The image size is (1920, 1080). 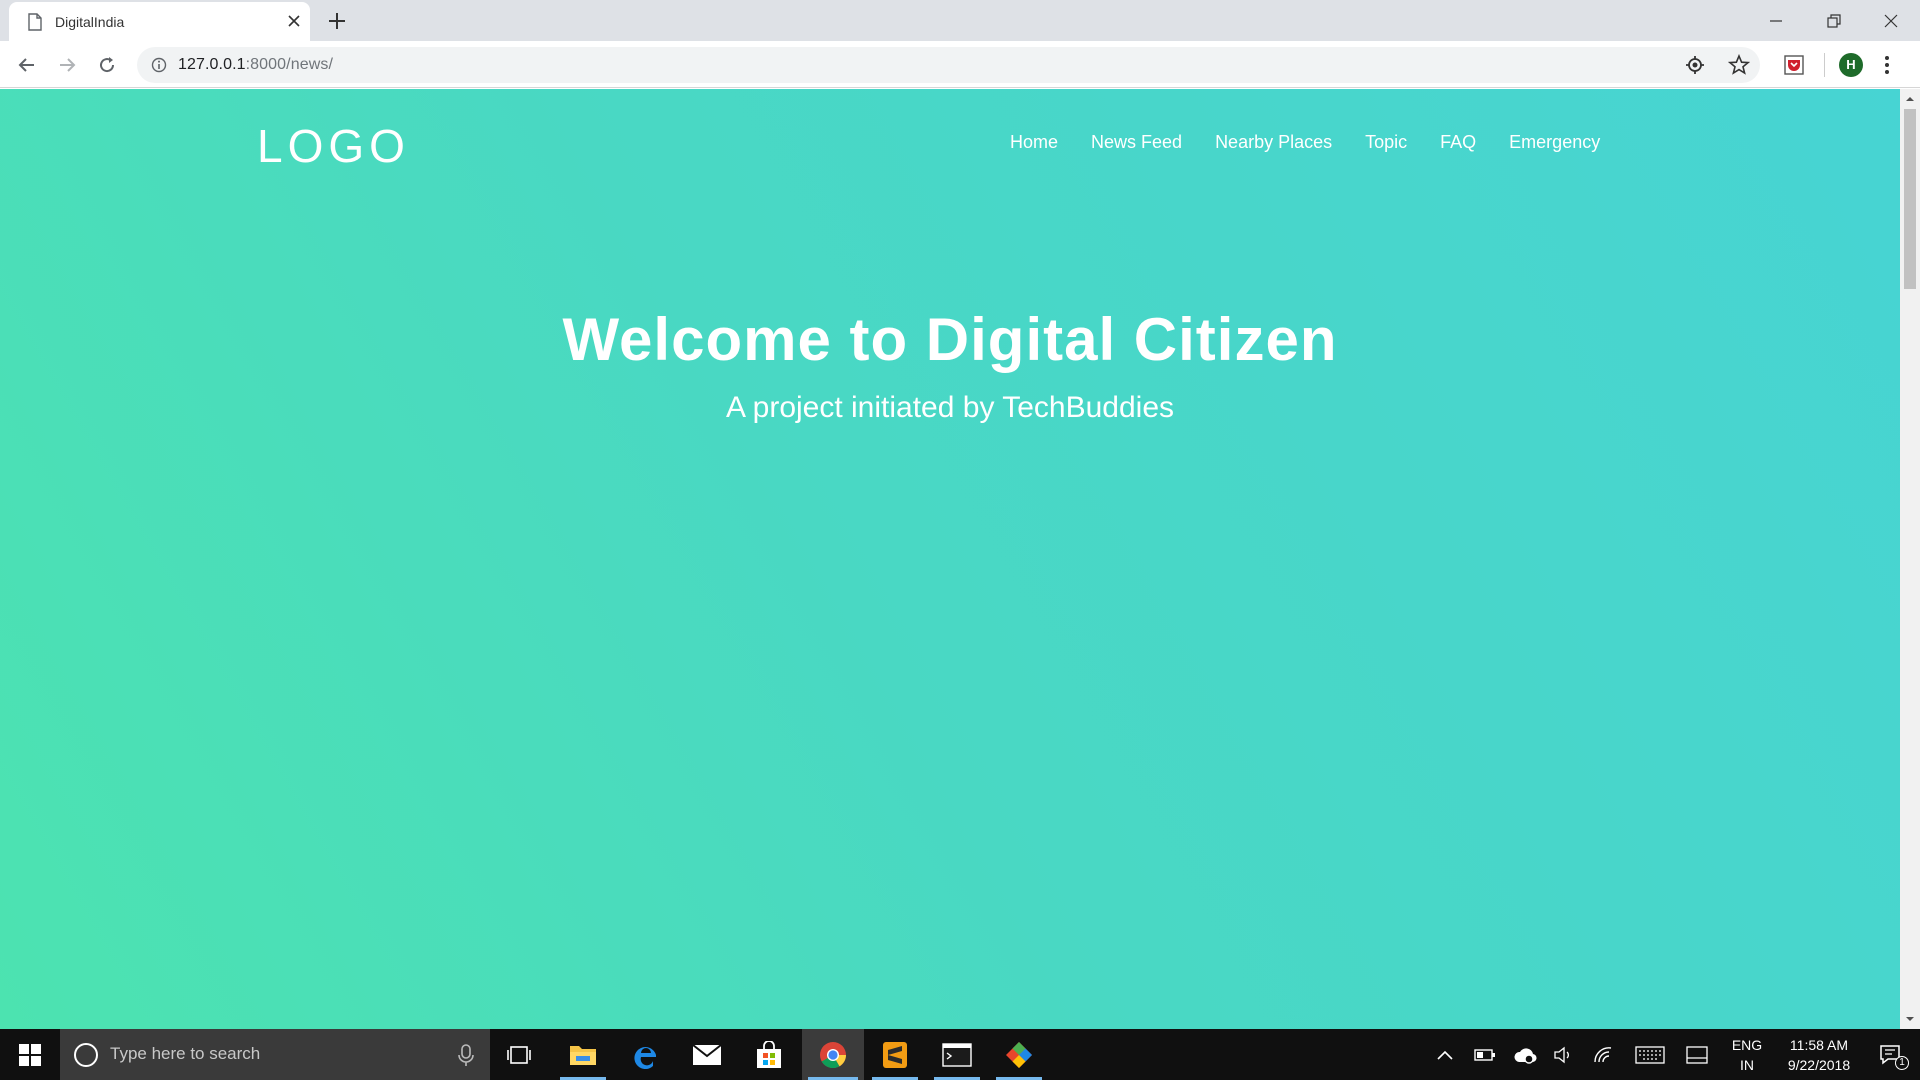 What do you see at coordinates (289, 64) in the screenshot?
I see `url-path: :8000/news/` at bounding box center [289, 64].